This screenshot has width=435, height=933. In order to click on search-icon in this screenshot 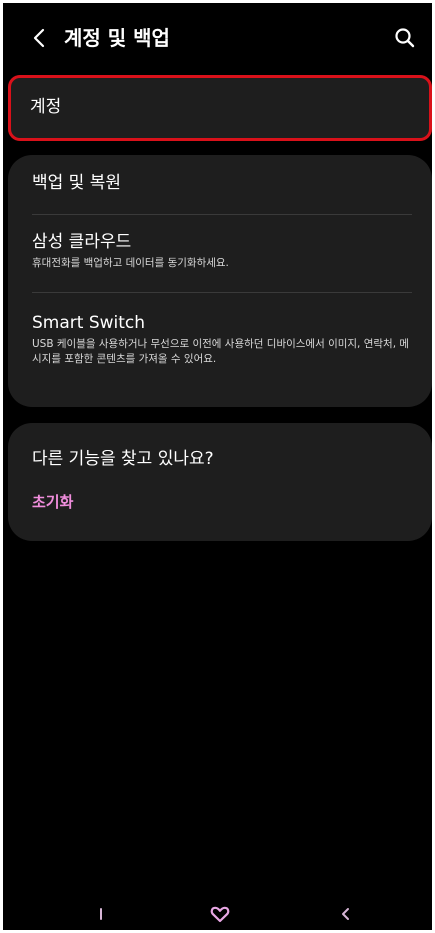, I will do `click(405, 41)`.